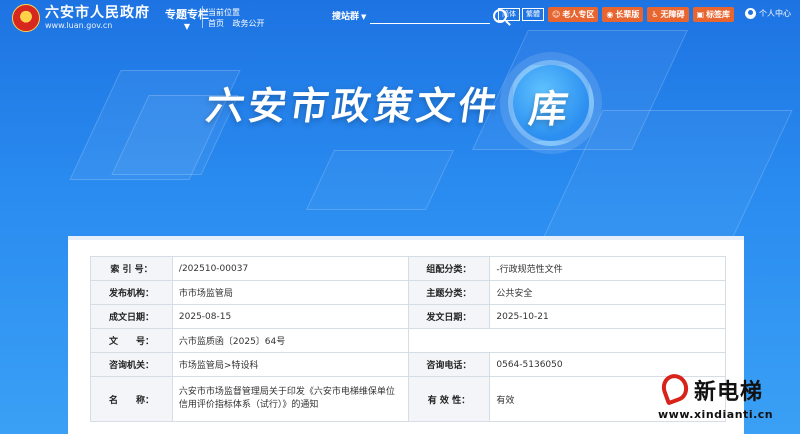  Describe the element at coordinates (533, 14) in the screenshot. I see `lang-traditional-button: 繁體` at that location.